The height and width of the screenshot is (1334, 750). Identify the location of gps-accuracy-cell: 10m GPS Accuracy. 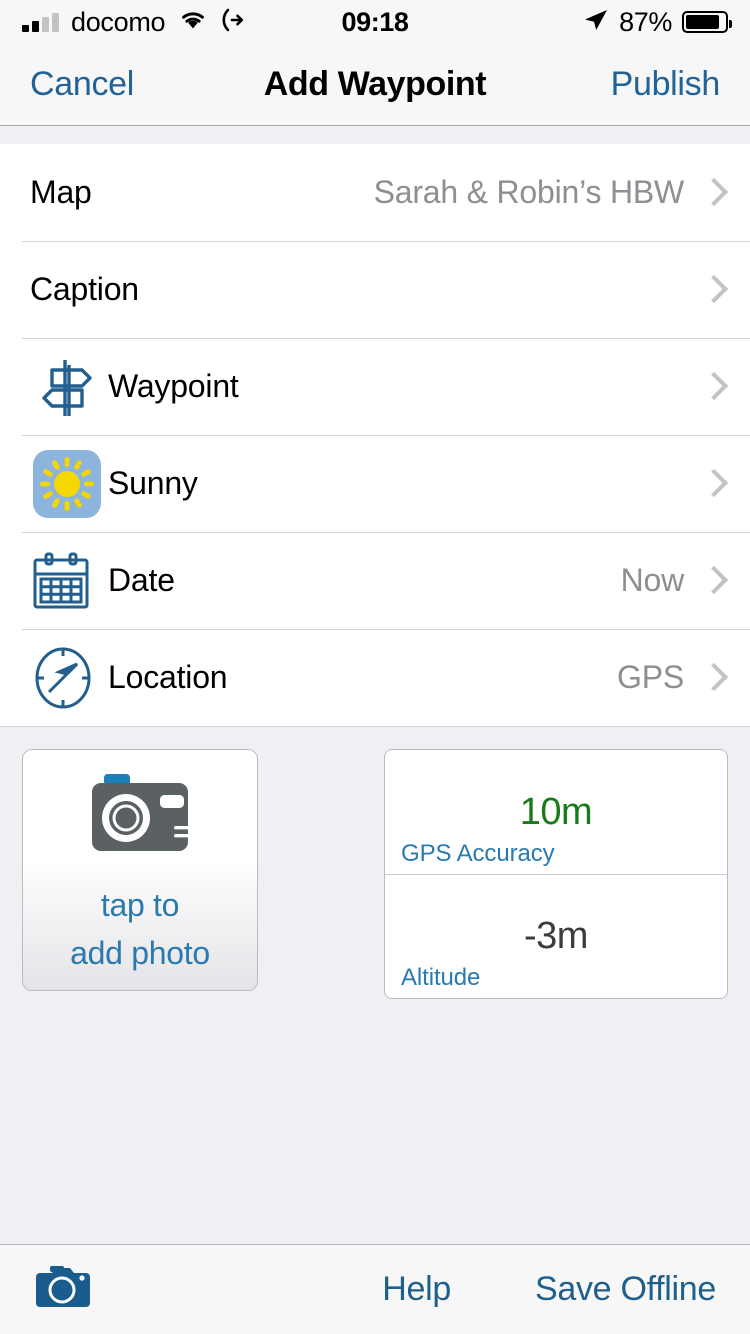
(556, 812).